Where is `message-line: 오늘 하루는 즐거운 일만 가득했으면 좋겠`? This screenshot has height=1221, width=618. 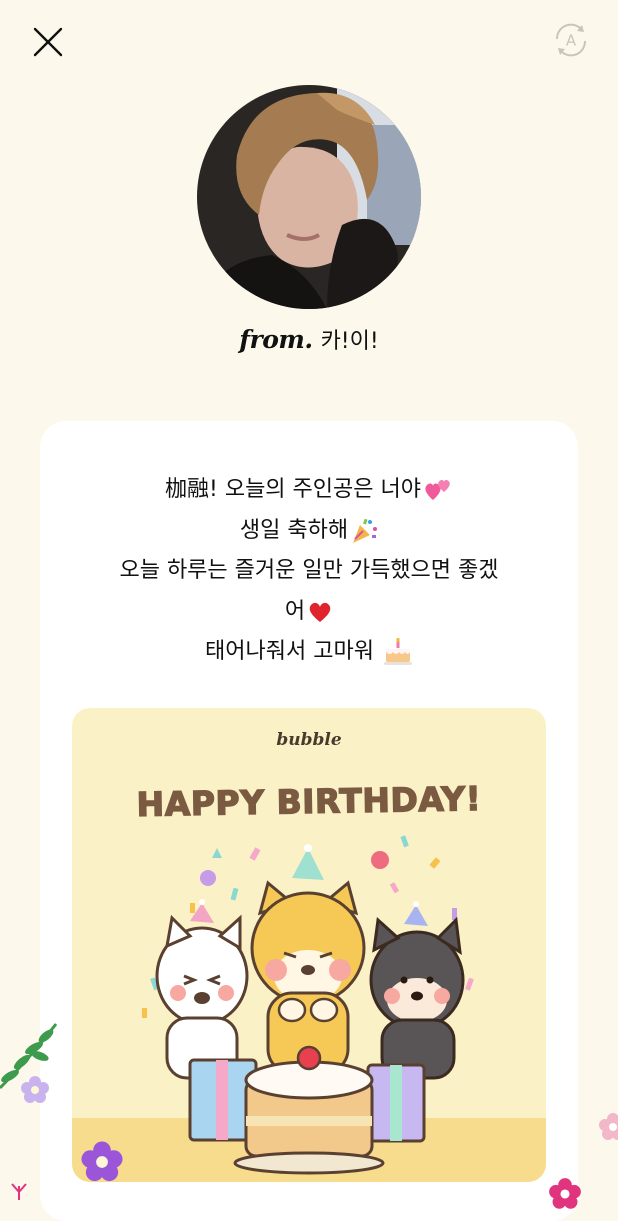
message-line: 오늘 하루는 즐거운 일만 가득했으면 좋겠 is located at coordinates (309, 570).